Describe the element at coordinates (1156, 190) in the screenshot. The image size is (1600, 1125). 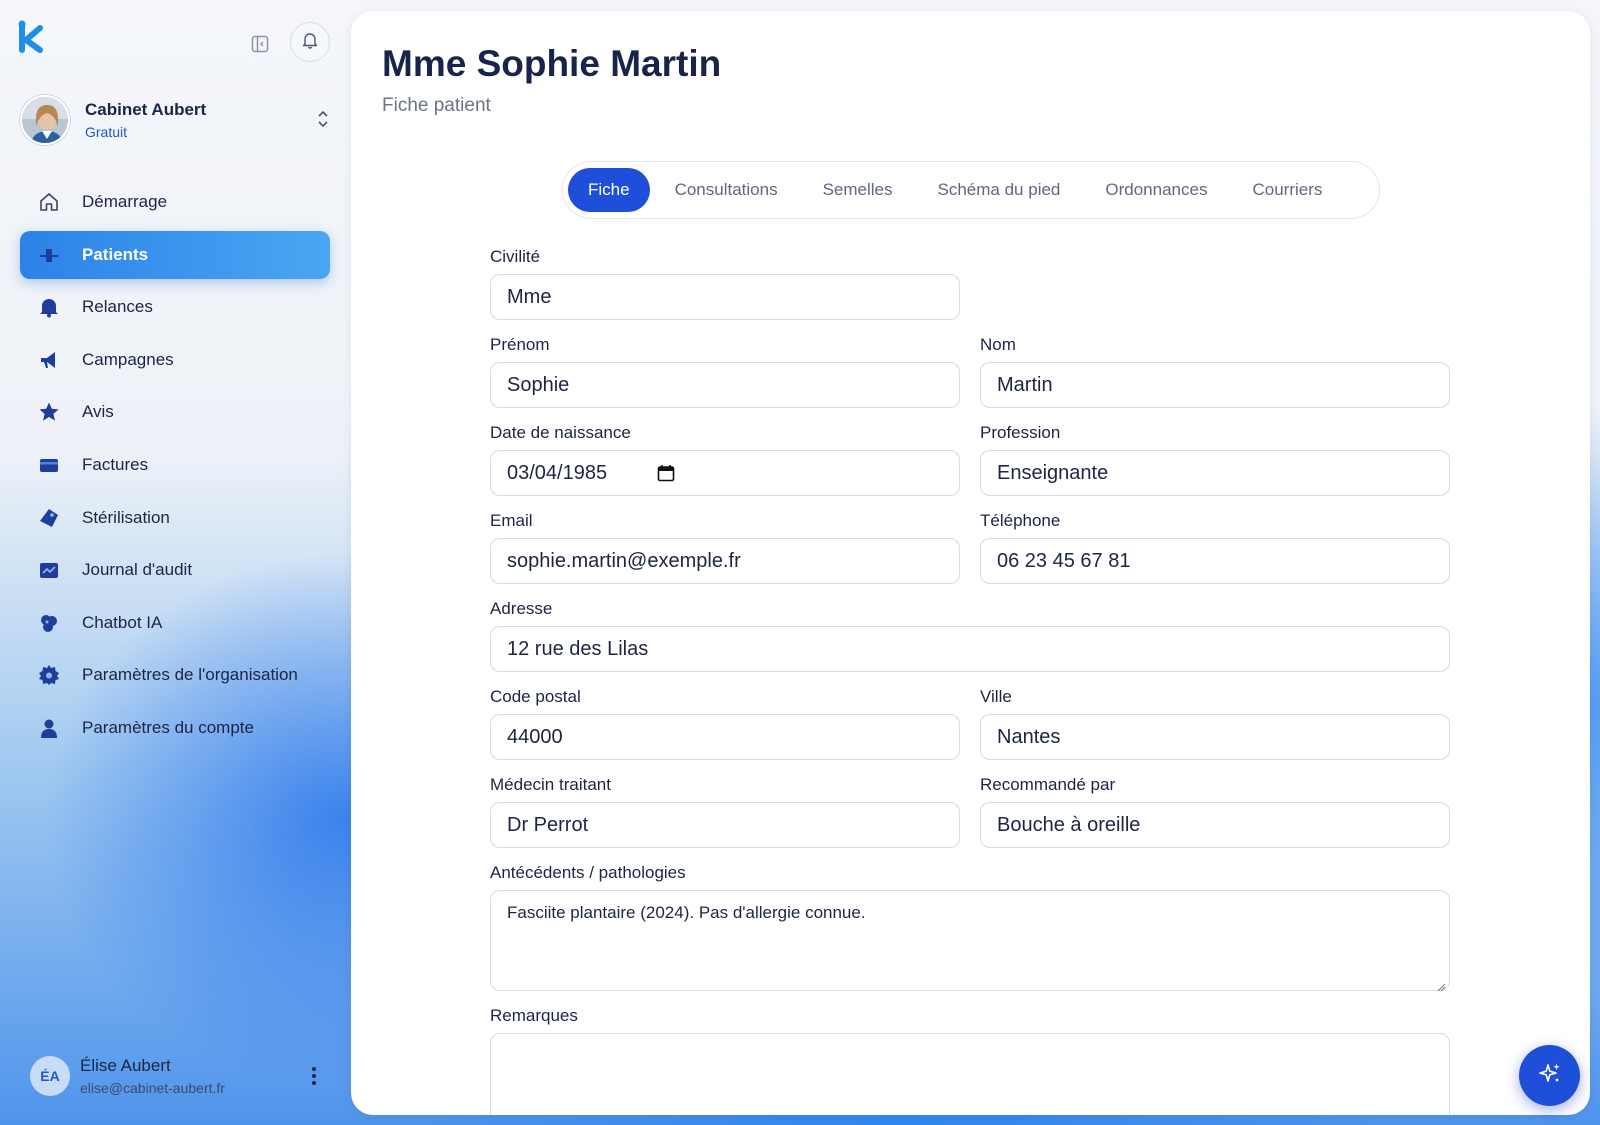
I see `tab-ordonnances: Ordonnances` at that location.